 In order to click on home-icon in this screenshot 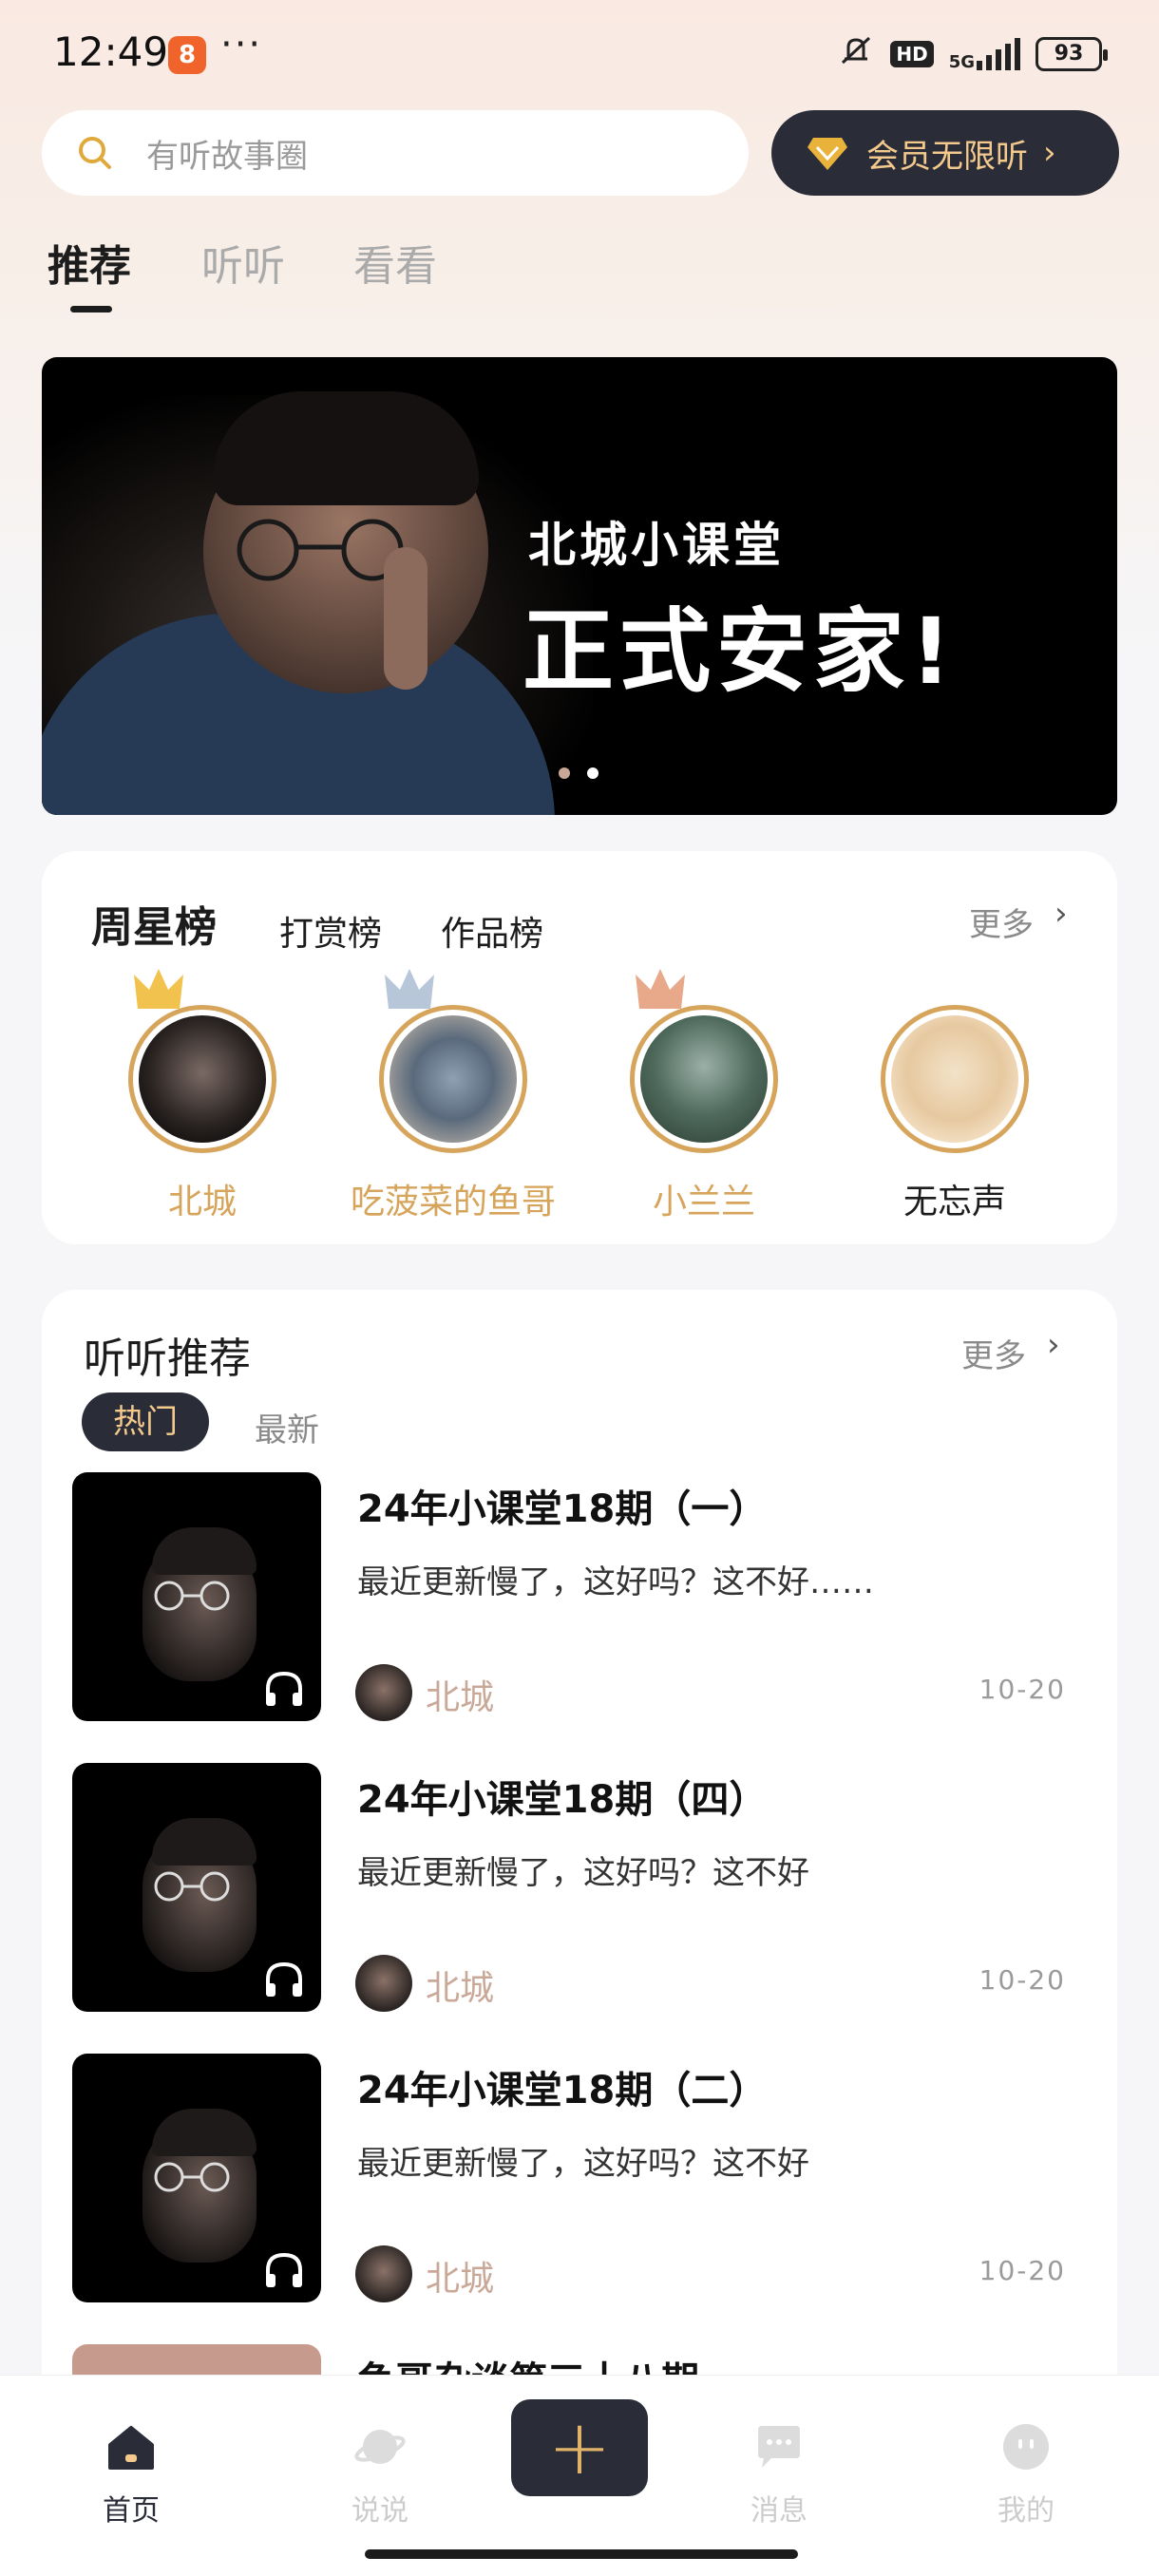, I will do `click(131, 2448)`.